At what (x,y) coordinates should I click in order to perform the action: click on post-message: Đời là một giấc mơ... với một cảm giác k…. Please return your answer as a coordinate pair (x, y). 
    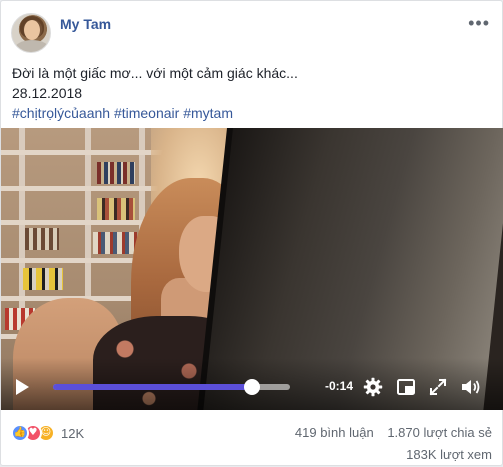
    Looking at the image, I should click on (155, 73).